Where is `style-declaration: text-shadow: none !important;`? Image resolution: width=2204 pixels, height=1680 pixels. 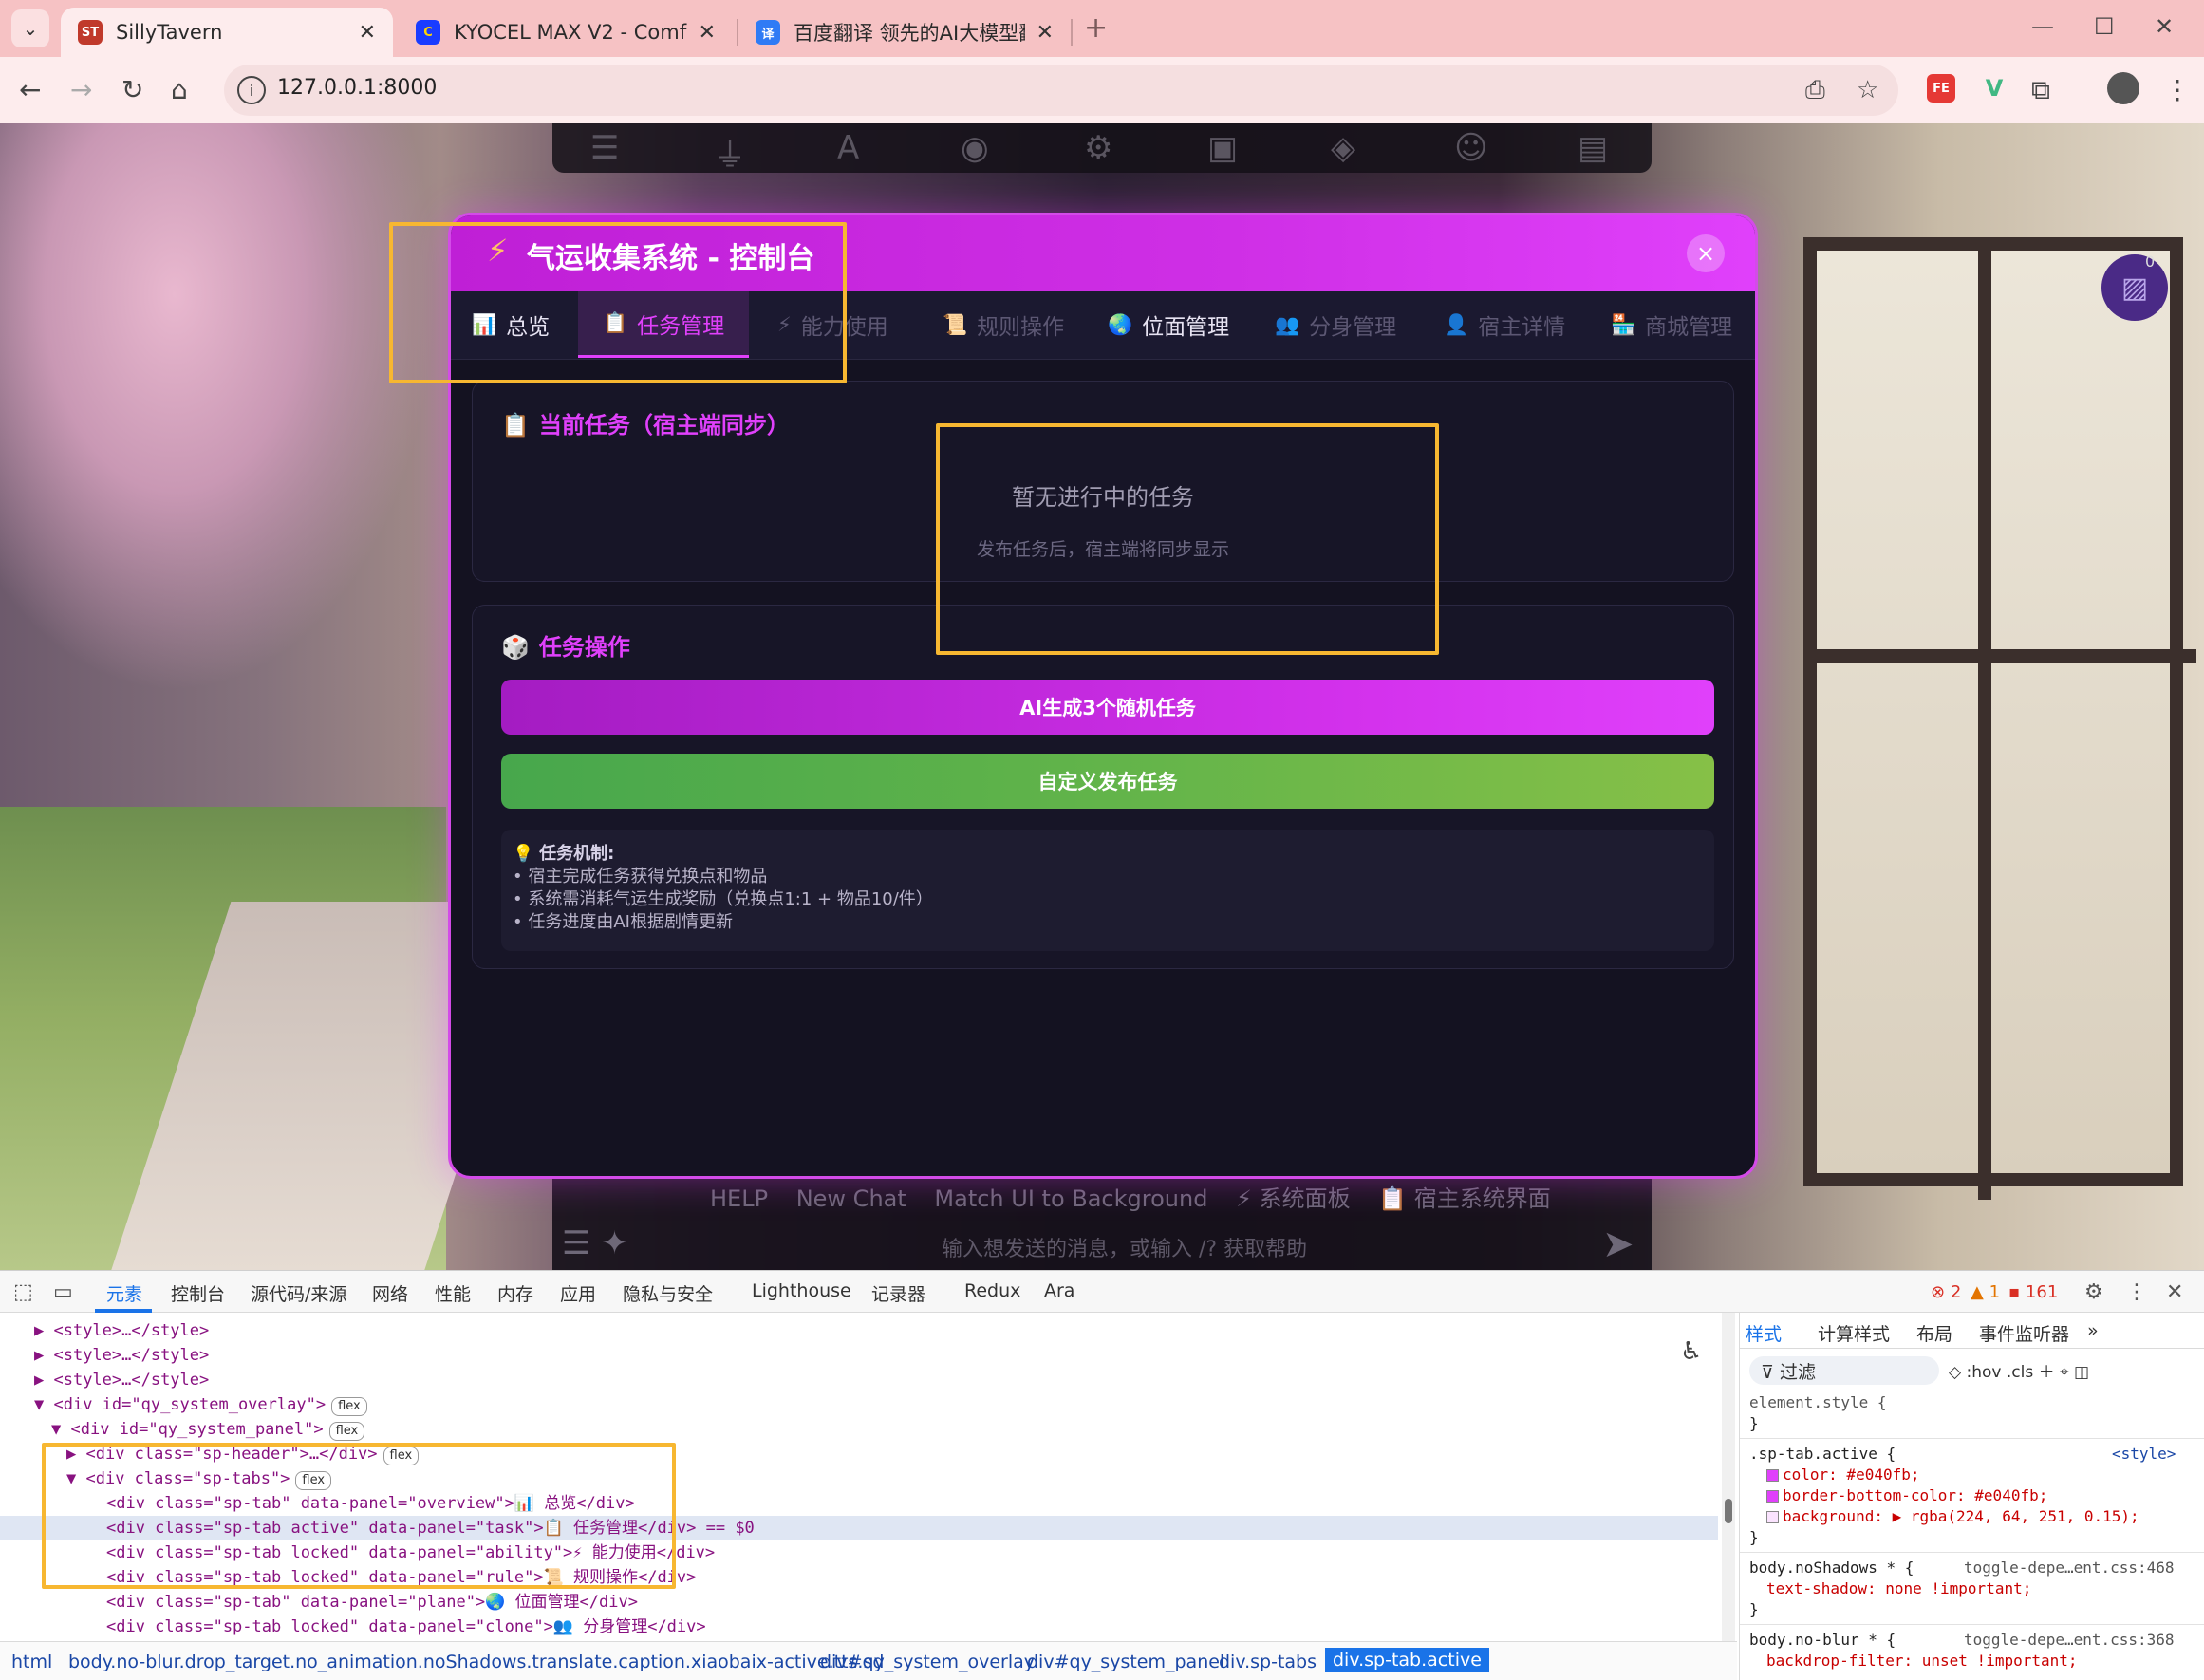
style-declaration: text-shadow: none !important; is located at coordinates (1898, 1589).